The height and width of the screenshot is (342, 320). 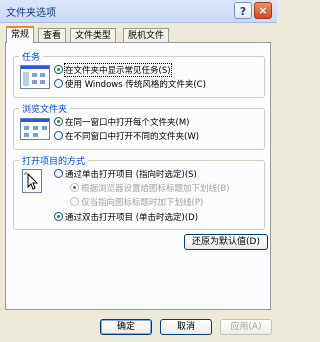 What do you see at coordinates (58, 121) in the screenshot?
I see `same-window-radio` at bounding box center [58, 121].